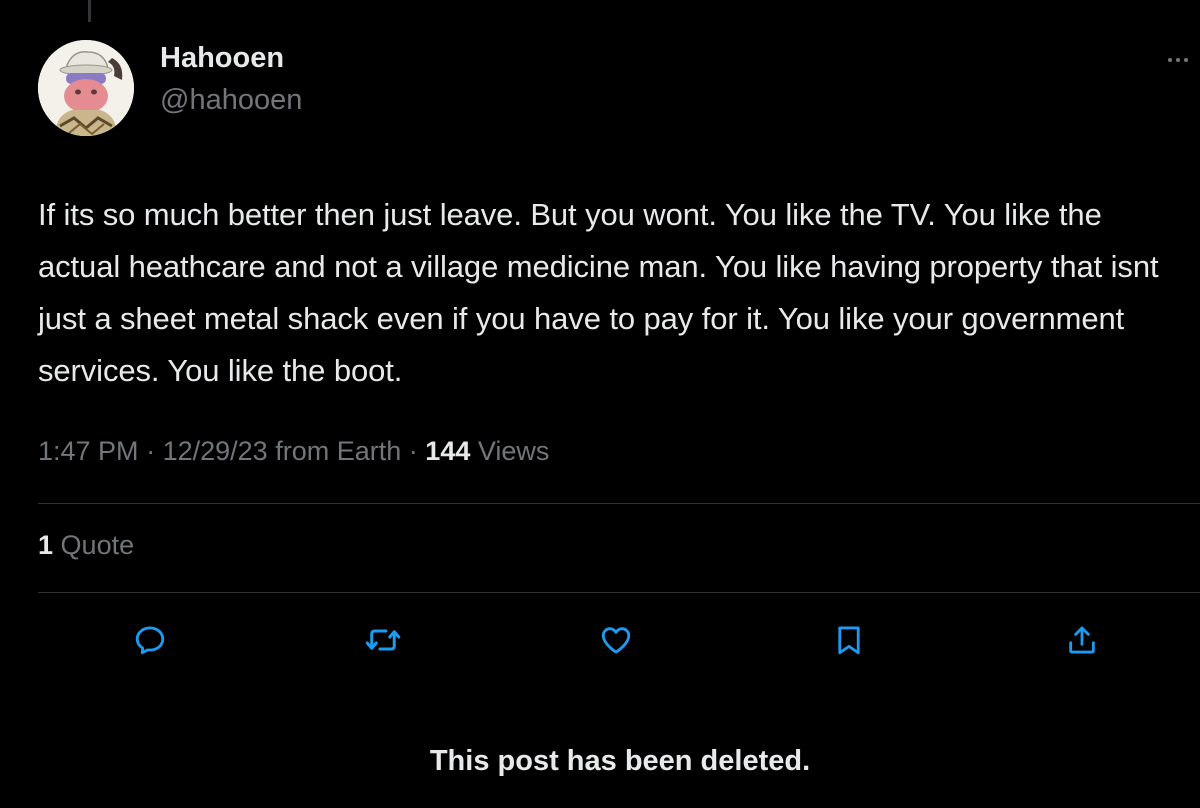  I want to click on views-label: Views, so click(513, 451).